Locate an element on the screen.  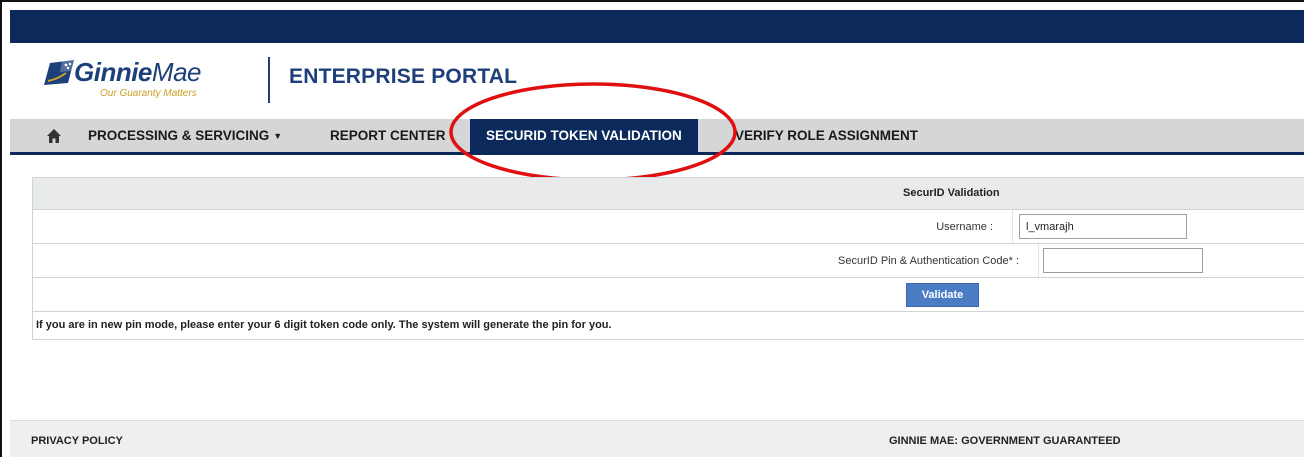
nav-verify-role-assignment: VERIFY ROLE ASSIGNMENT is located at coordinates (826, 135).